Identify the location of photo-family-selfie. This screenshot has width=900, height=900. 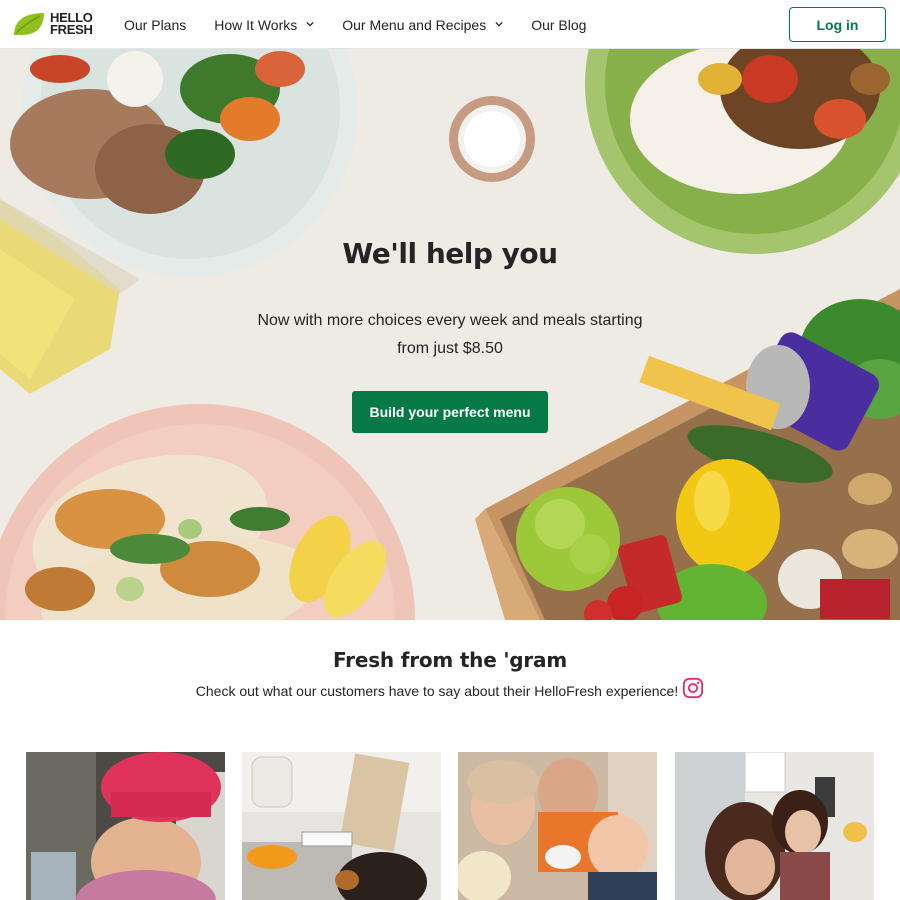
(557, 826).